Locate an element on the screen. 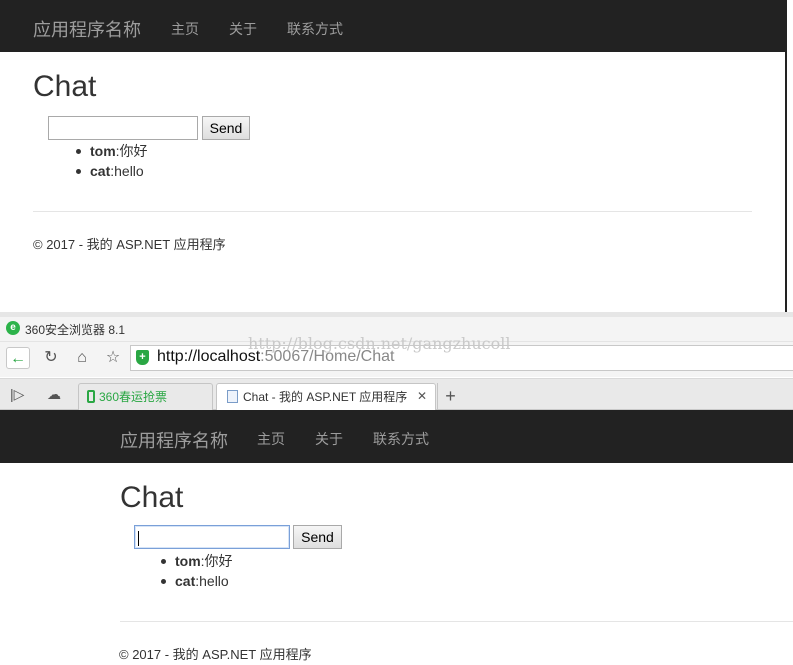 The width and height of the screenshot is (793, 665). page-icon is located at coordinates (232, 396).